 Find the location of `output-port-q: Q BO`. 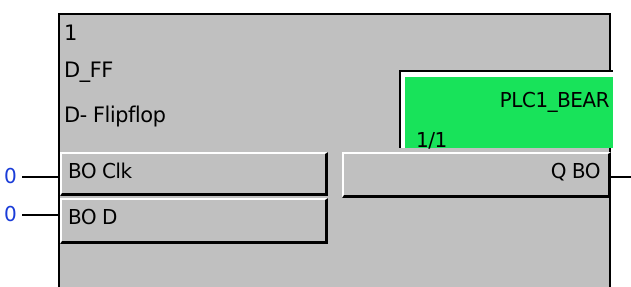

output-port-q: Q BO is located at coordinates (476, 175).